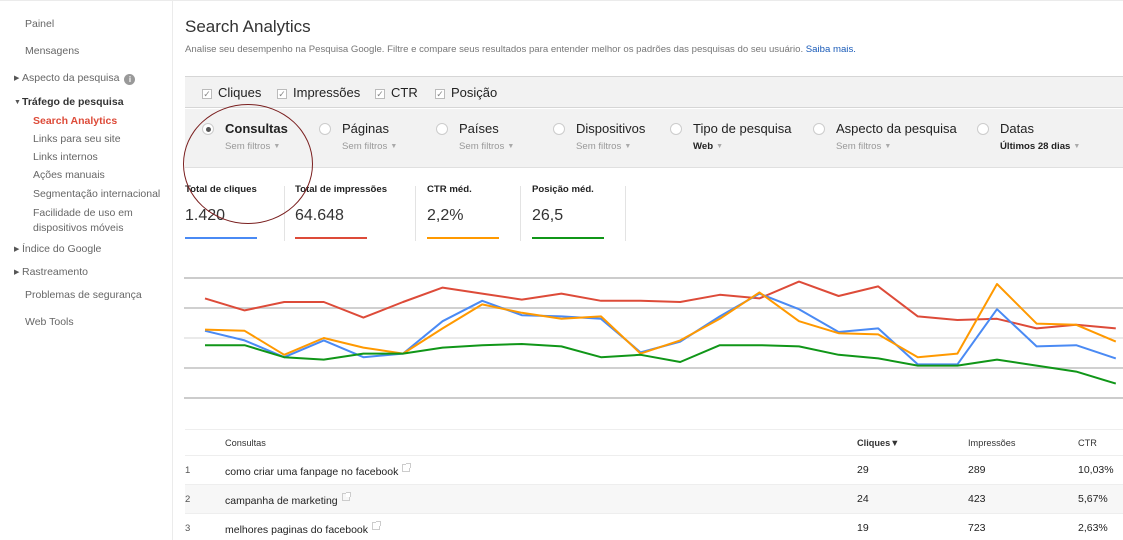 The width and height of the screenshot is (1123, 540). I want to click on ctr-cell: 10,03%, so click(1096, 470).